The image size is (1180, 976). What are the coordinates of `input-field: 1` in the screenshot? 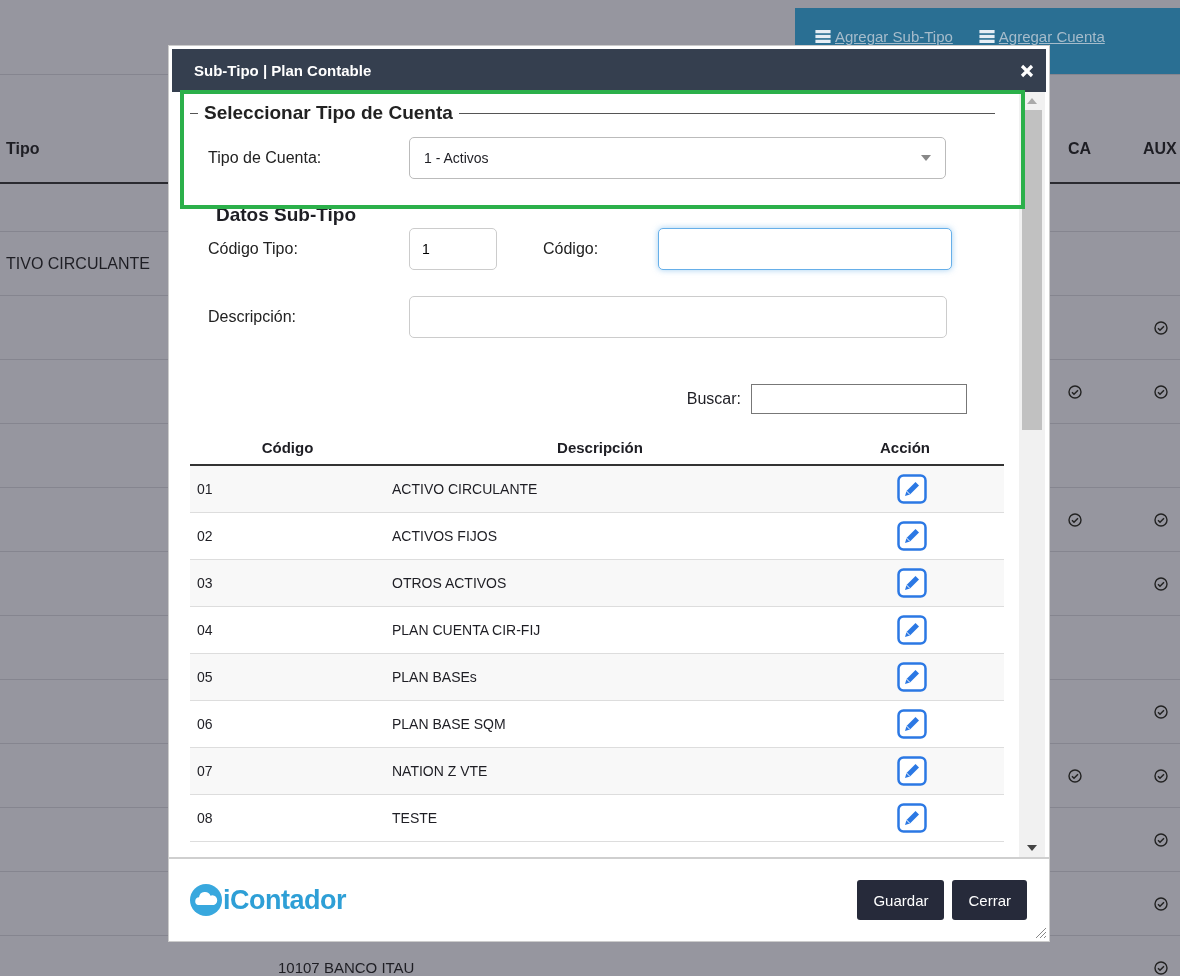 It's located at (453, 249).